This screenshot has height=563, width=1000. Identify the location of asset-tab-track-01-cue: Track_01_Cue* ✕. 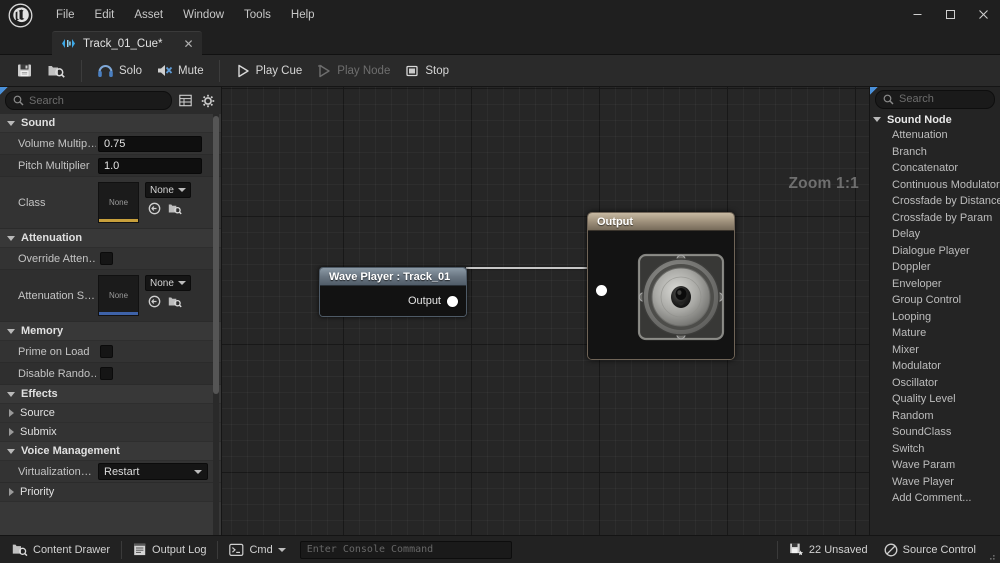
(127, 43).